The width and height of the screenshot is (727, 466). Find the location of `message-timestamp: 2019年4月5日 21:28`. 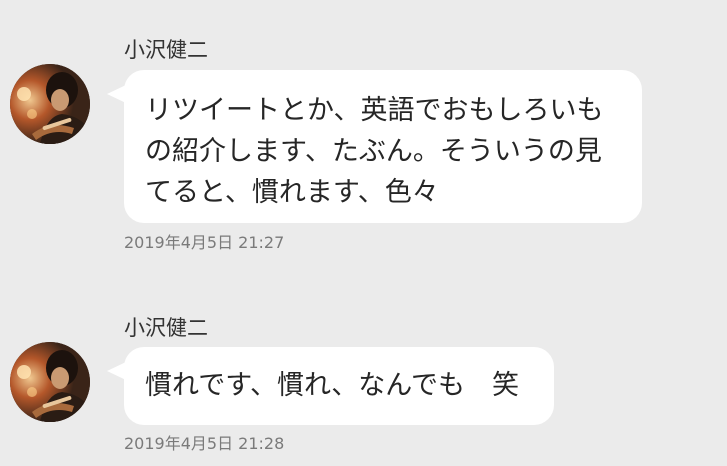

message-timestamp: 2019年4月5日 21:28 is located at coordinates (204, 443).